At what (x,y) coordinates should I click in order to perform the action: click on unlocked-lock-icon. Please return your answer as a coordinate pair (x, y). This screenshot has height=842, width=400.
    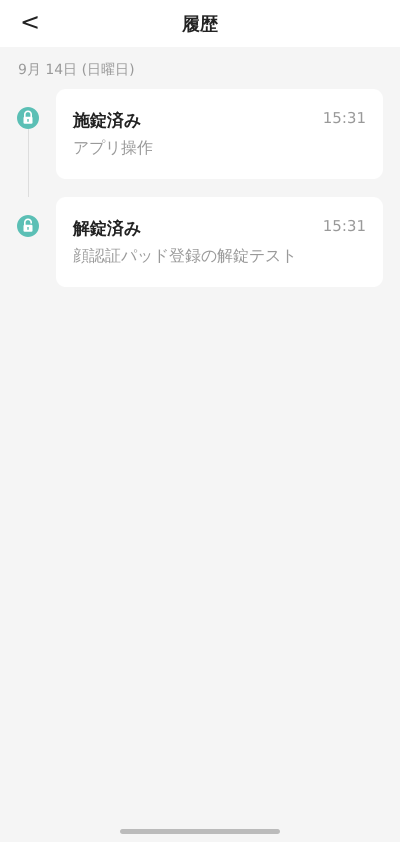
    Looking at the image, I should click on (28, 226).